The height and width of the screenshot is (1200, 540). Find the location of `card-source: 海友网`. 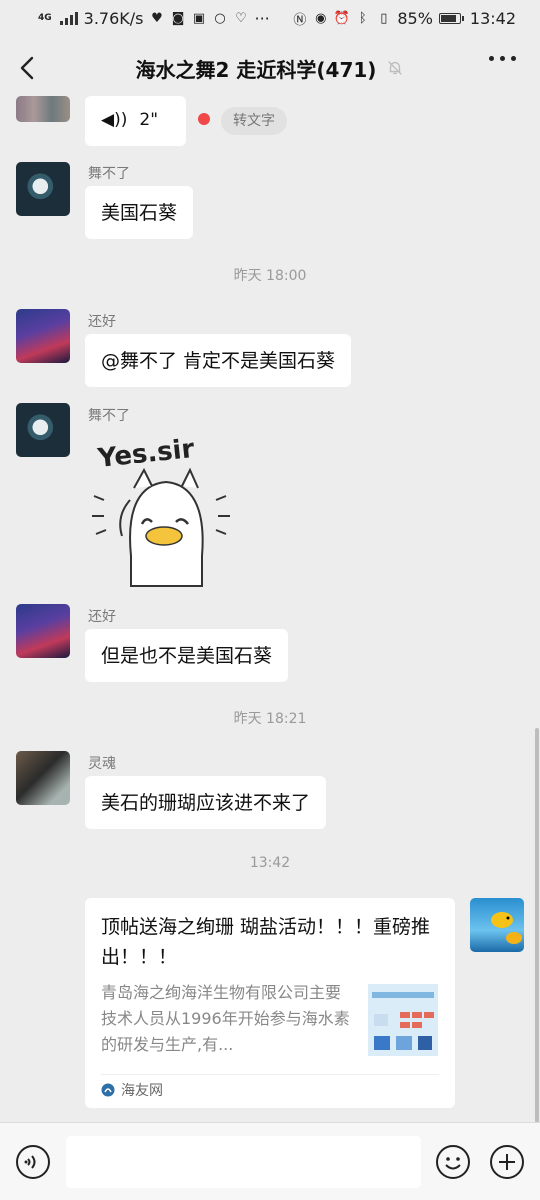

card-source: 海友网 is located at coordinates (132, 1090).